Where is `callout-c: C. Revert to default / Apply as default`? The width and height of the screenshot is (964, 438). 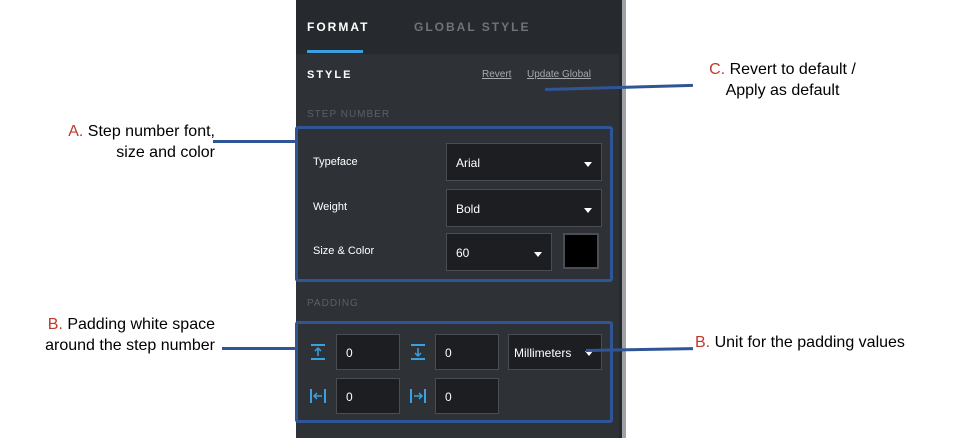 callout-c: C. Revert to default / Apply as default is located at coordinates (782, 80).